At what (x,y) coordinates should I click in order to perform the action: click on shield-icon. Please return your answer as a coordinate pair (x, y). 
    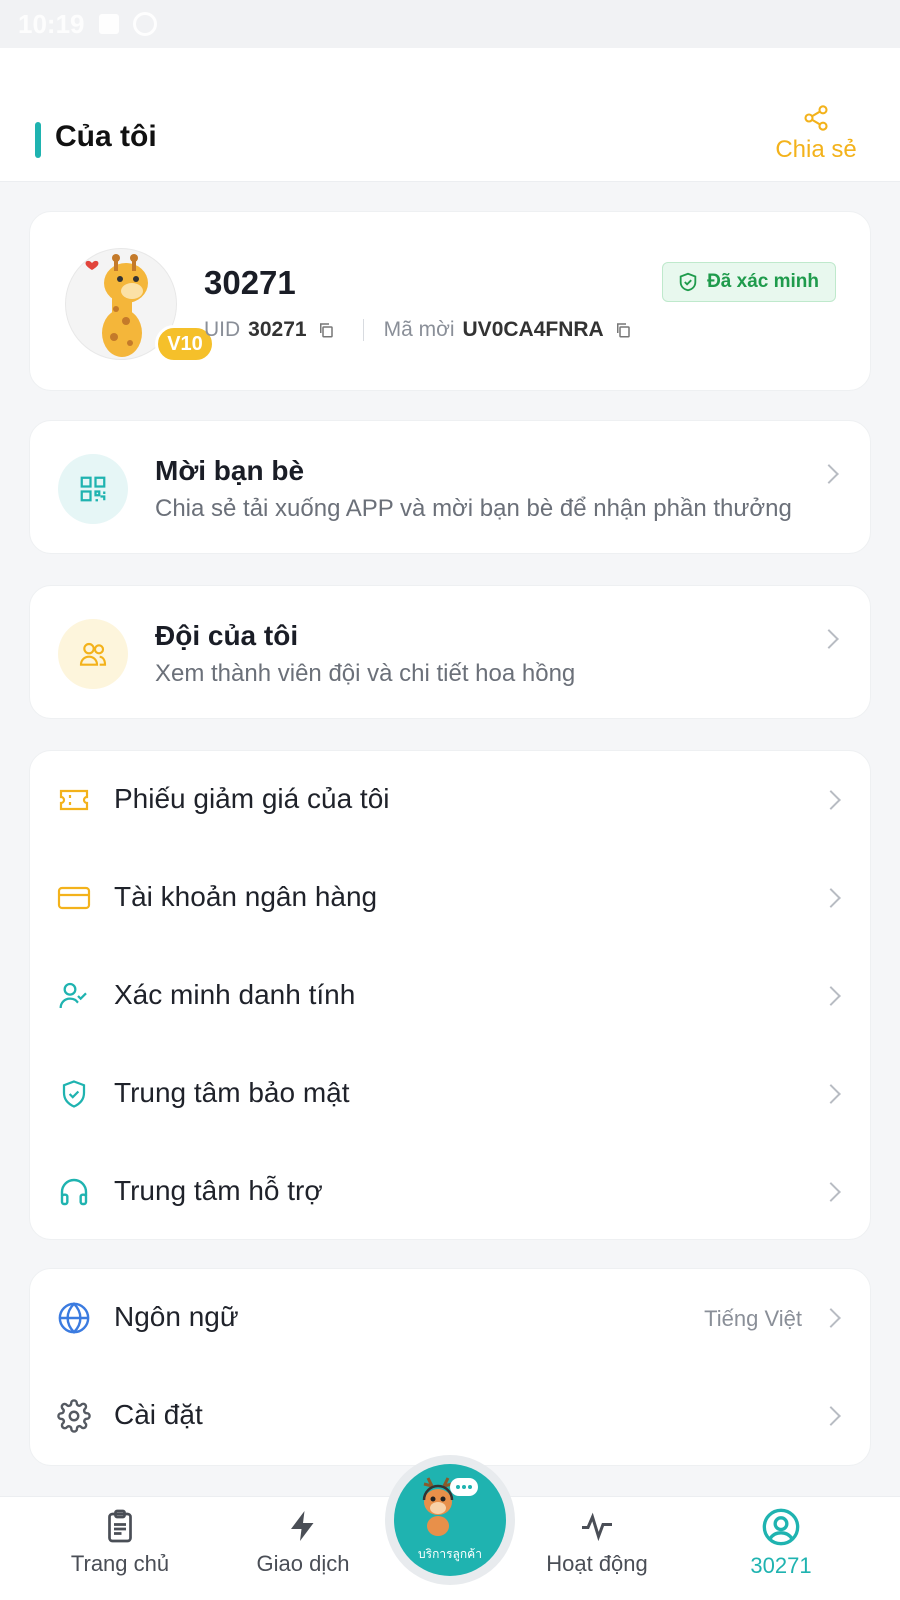
    Looking at the image, I should click on (74, 1094).